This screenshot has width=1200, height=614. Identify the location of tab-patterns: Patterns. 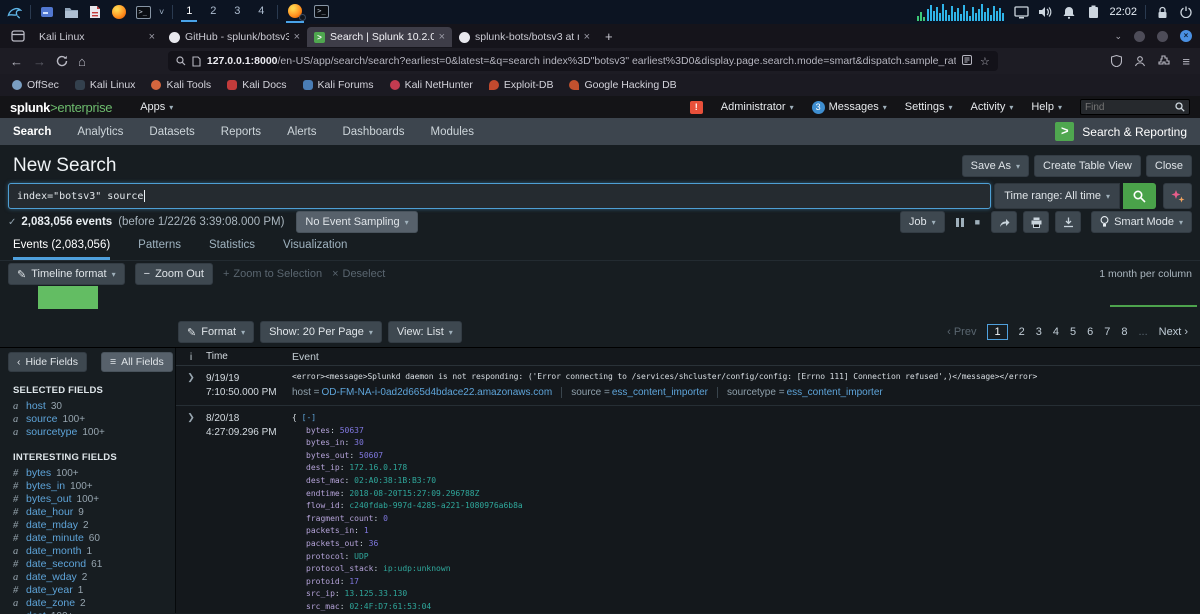
(159, 249).